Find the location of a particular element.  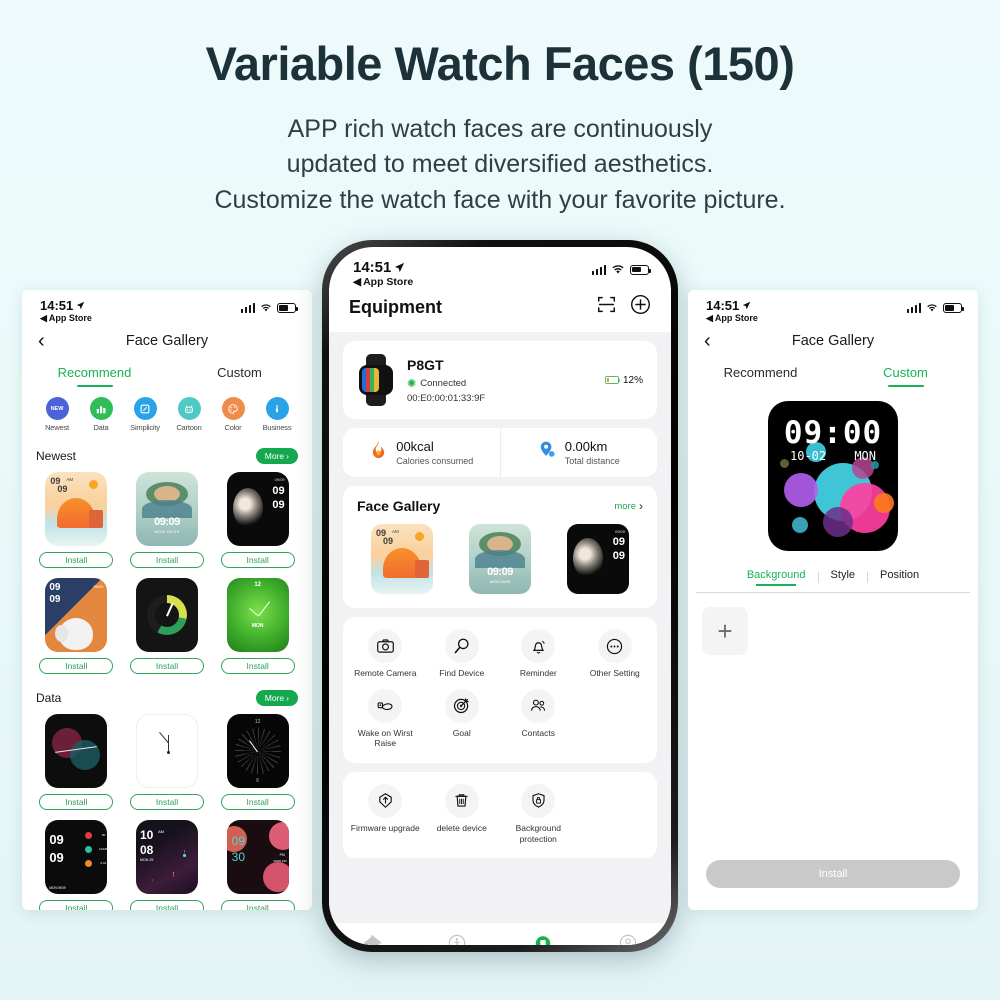

category-simplicity: Simplicity is located at coordinates (145, 414).